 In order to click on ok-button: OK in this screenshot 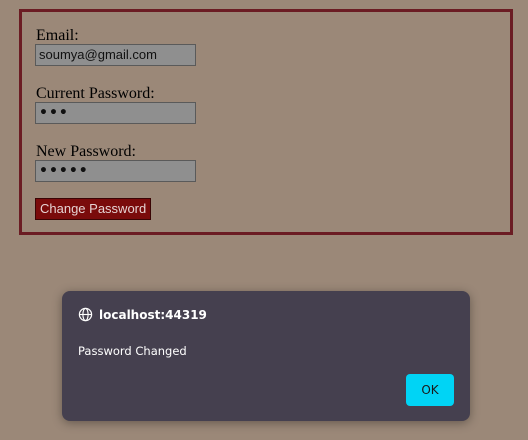, I will do `click(430, 390)`.